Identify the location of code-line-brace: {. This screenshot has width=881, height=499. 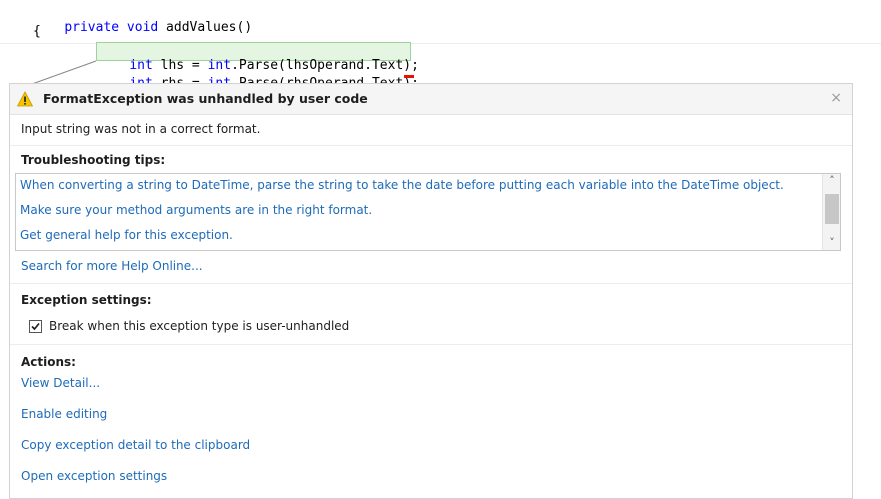
(37, 31).